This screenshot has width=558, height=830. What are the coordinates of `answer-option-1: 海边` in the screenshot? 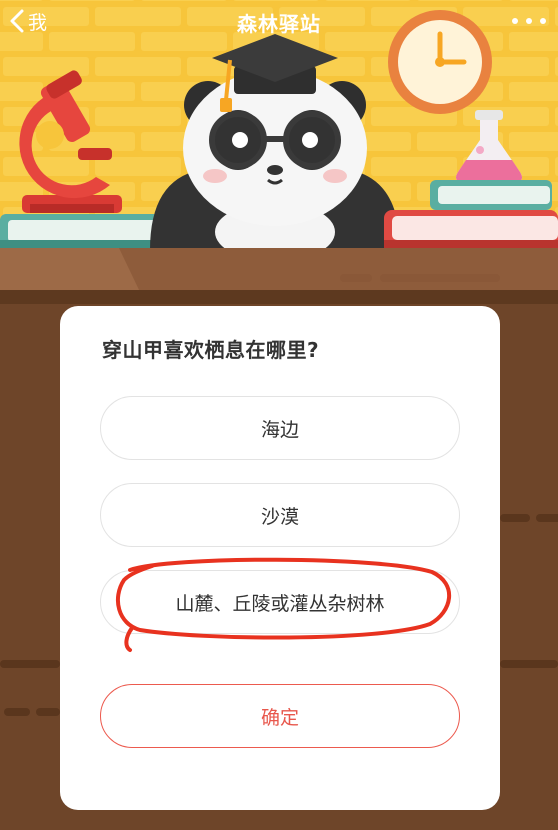 It's located at (280, 428).